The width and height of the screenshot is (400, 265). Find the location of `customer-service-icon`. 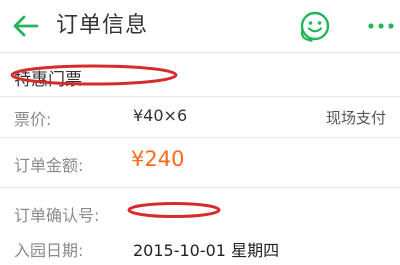

customer-service-icon is located at coordinates (315, 26).